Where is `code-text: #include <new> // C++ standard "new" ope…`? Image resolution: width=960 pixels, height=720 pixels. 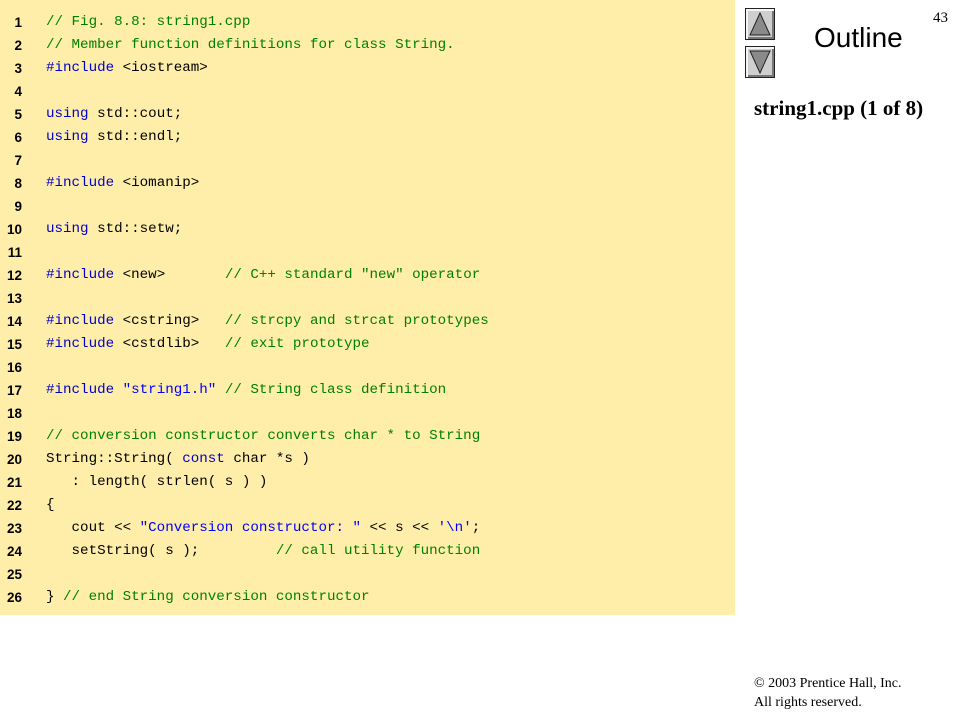
code-text: #include <new> // C++ standard "new" ope… is located at coordinates (263, 275).